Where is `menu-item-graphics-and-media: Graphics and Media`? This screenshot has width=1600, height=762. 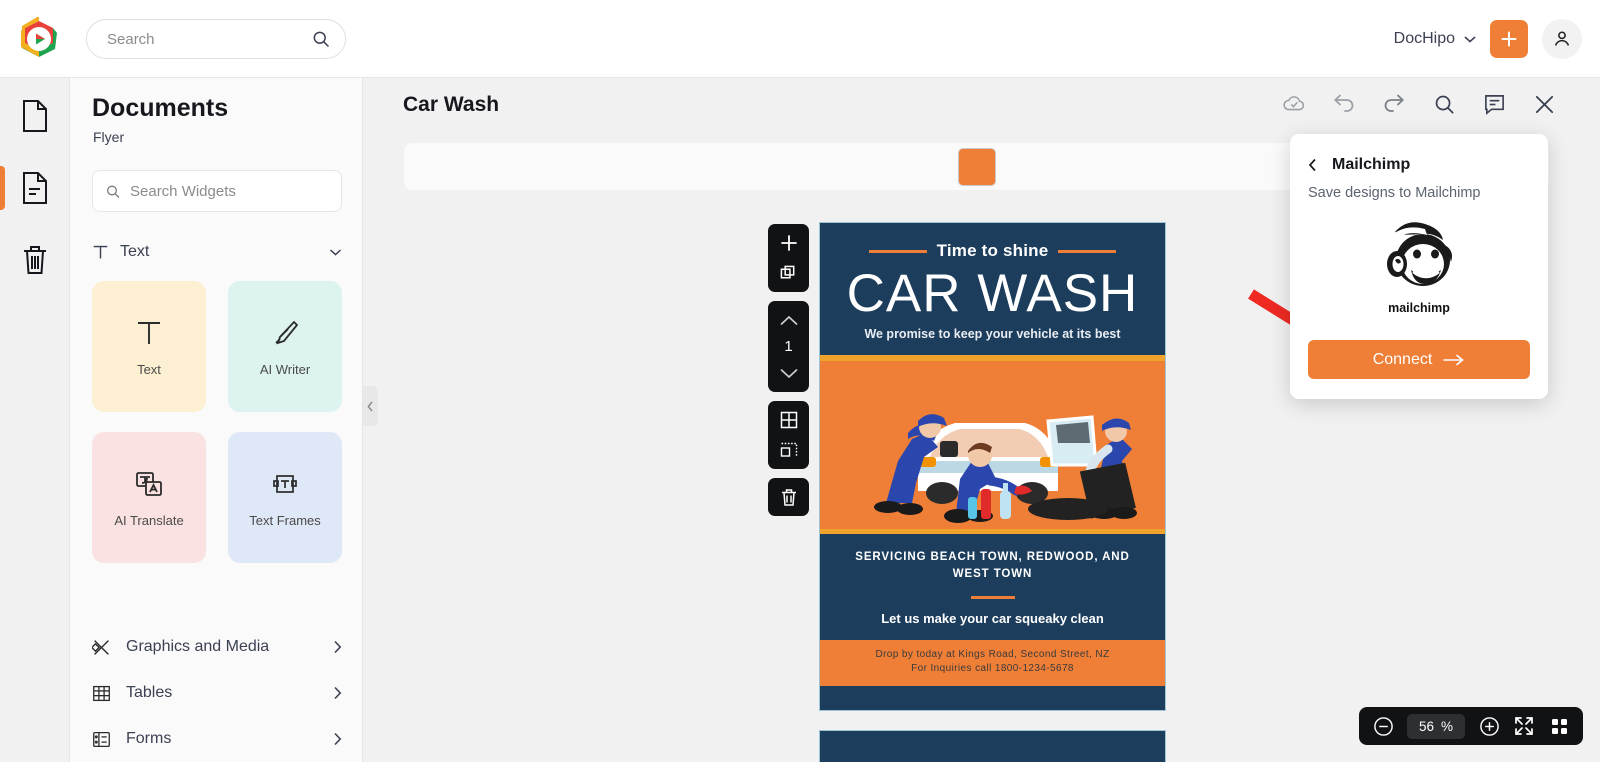 menu-item-graphics-and-media: Graphics and Media is located at coordinates (217, 647).